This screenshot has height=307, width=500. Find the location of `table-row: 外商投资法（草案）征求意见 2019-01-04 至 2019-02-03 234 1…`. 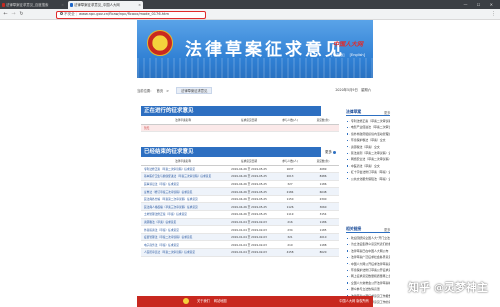

table-row: 外商投资法（草案）征求意见 2019-01-04 至 2019-02-03 234 1… is located at coordinates (240, 229).